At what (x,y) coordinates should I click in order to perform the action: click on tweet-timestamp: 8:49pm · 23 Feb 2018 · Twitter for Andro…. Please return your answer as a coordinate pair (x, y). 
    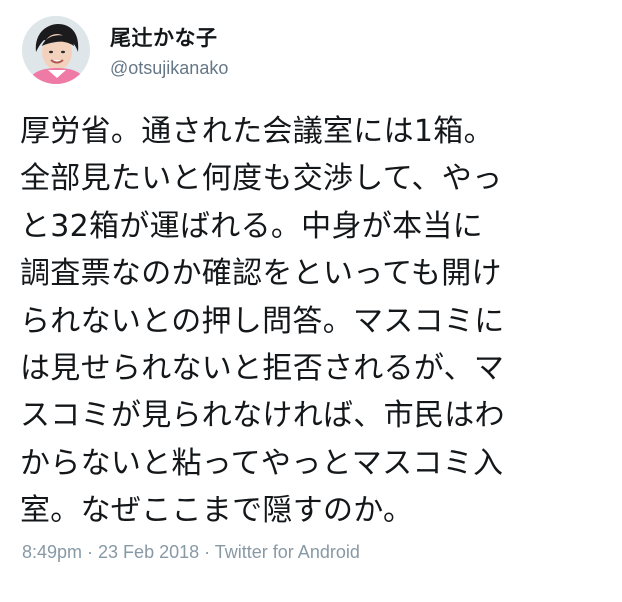
    Looking at the image, I should click on (191, 552).